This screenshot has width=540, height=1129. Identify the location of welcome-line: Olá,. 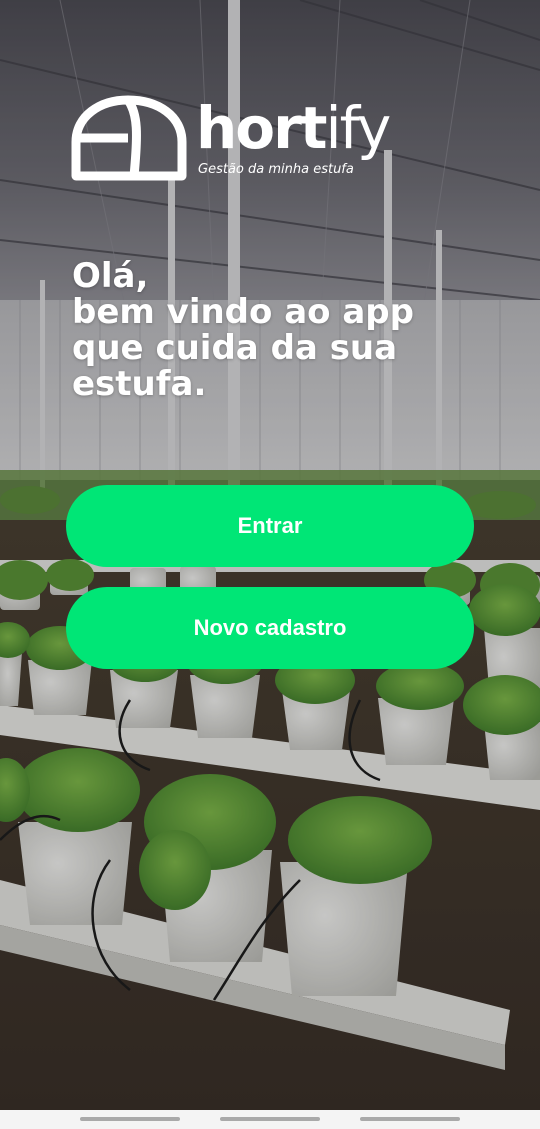
(110, 276).